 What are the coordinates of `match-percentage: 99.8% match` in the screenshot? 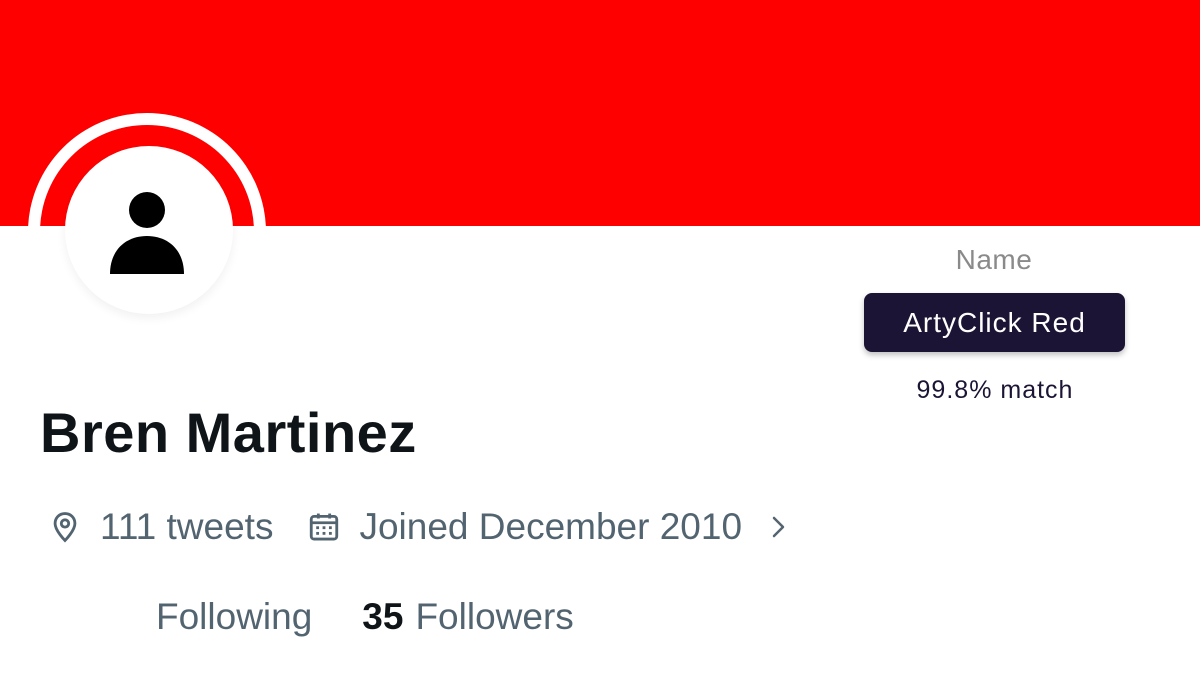 It's located at (995, 390).